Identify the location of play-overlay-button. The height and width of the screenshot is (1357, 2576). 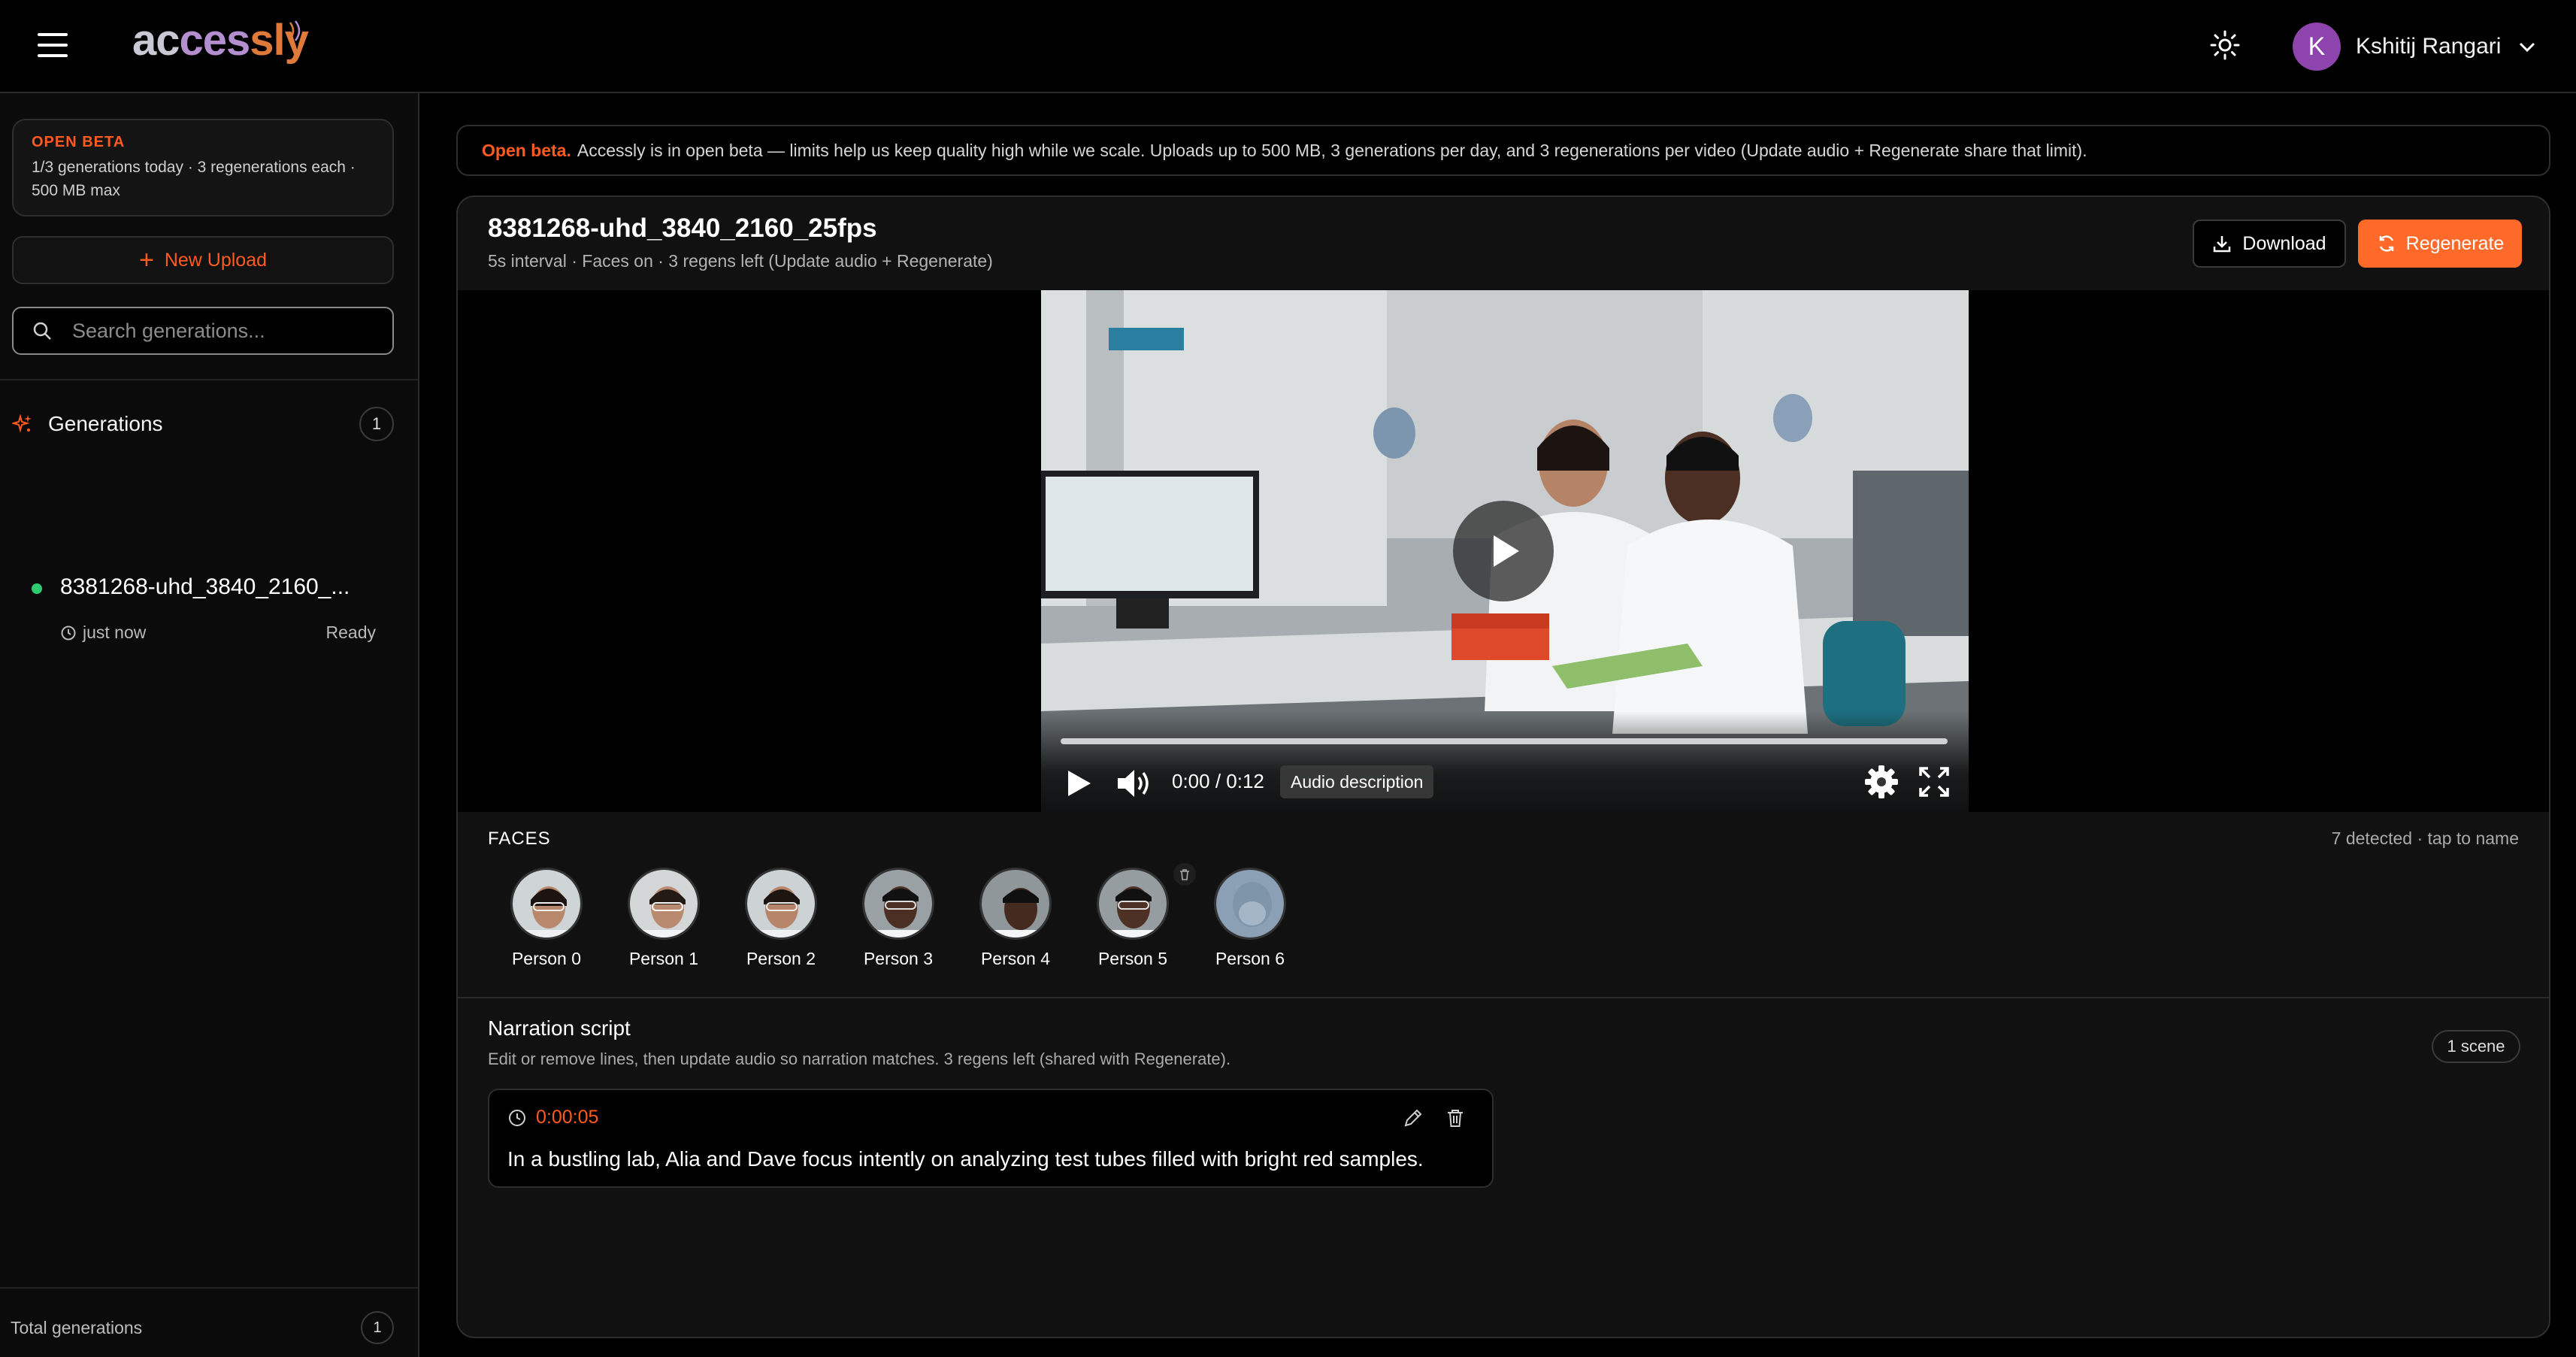
(1503, 551).